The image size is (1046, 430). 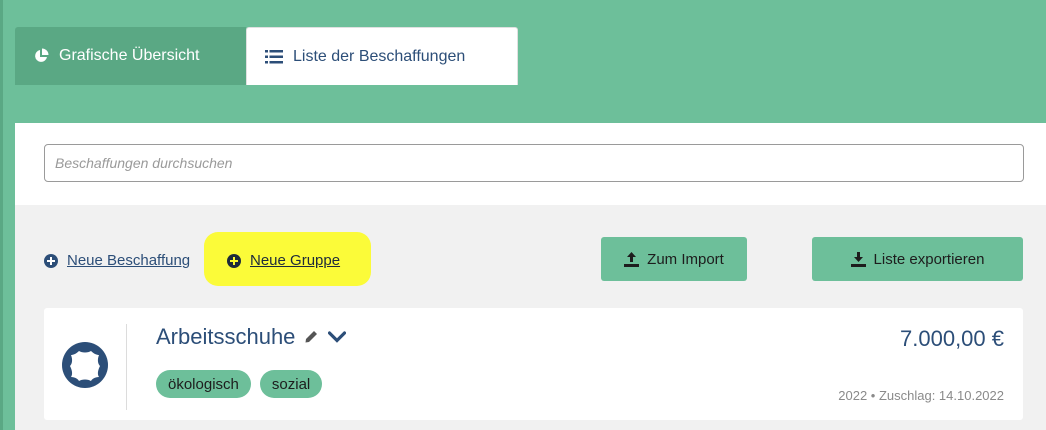 What do you see at coordinates (203, 384) in the screenshot?
I see `tag: ökologisch` at bounding box center [203, 384].